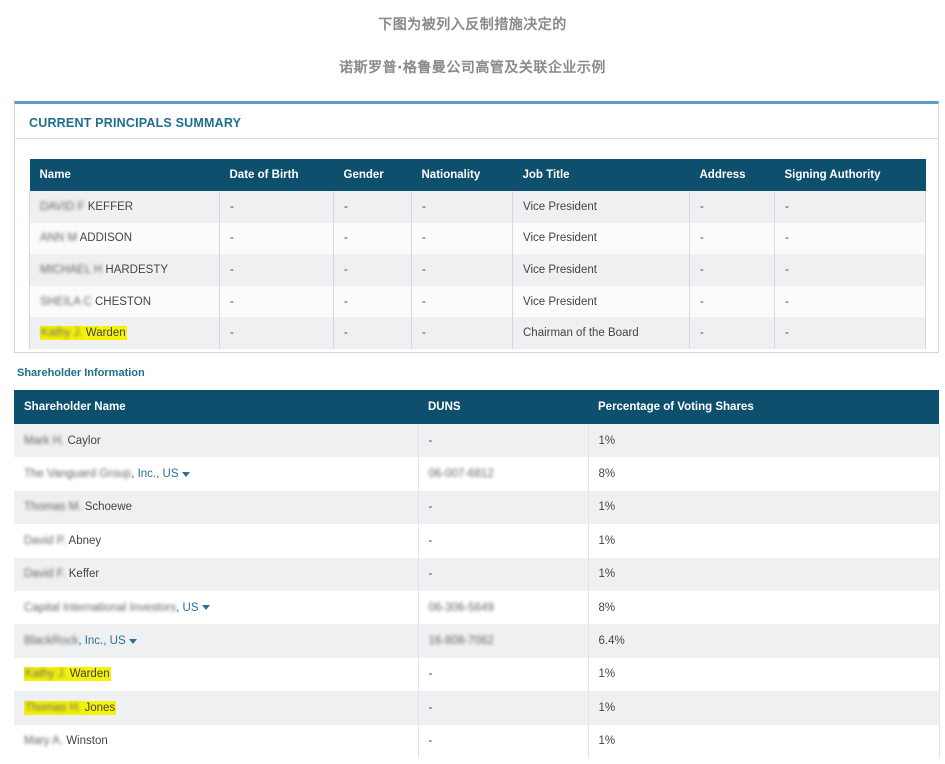  Describe the element at coordinates (100, 607) in the screenshot. I see `redacted-name-part: Capital International Investors` at that location.